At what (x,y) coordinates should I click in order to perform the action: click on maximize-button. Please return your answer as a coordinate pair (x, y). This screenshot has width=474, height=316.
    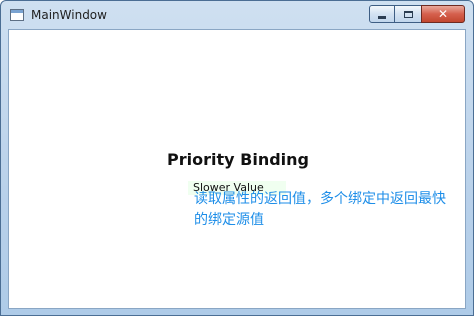
    Looking at the image, I should click on (408, 14).